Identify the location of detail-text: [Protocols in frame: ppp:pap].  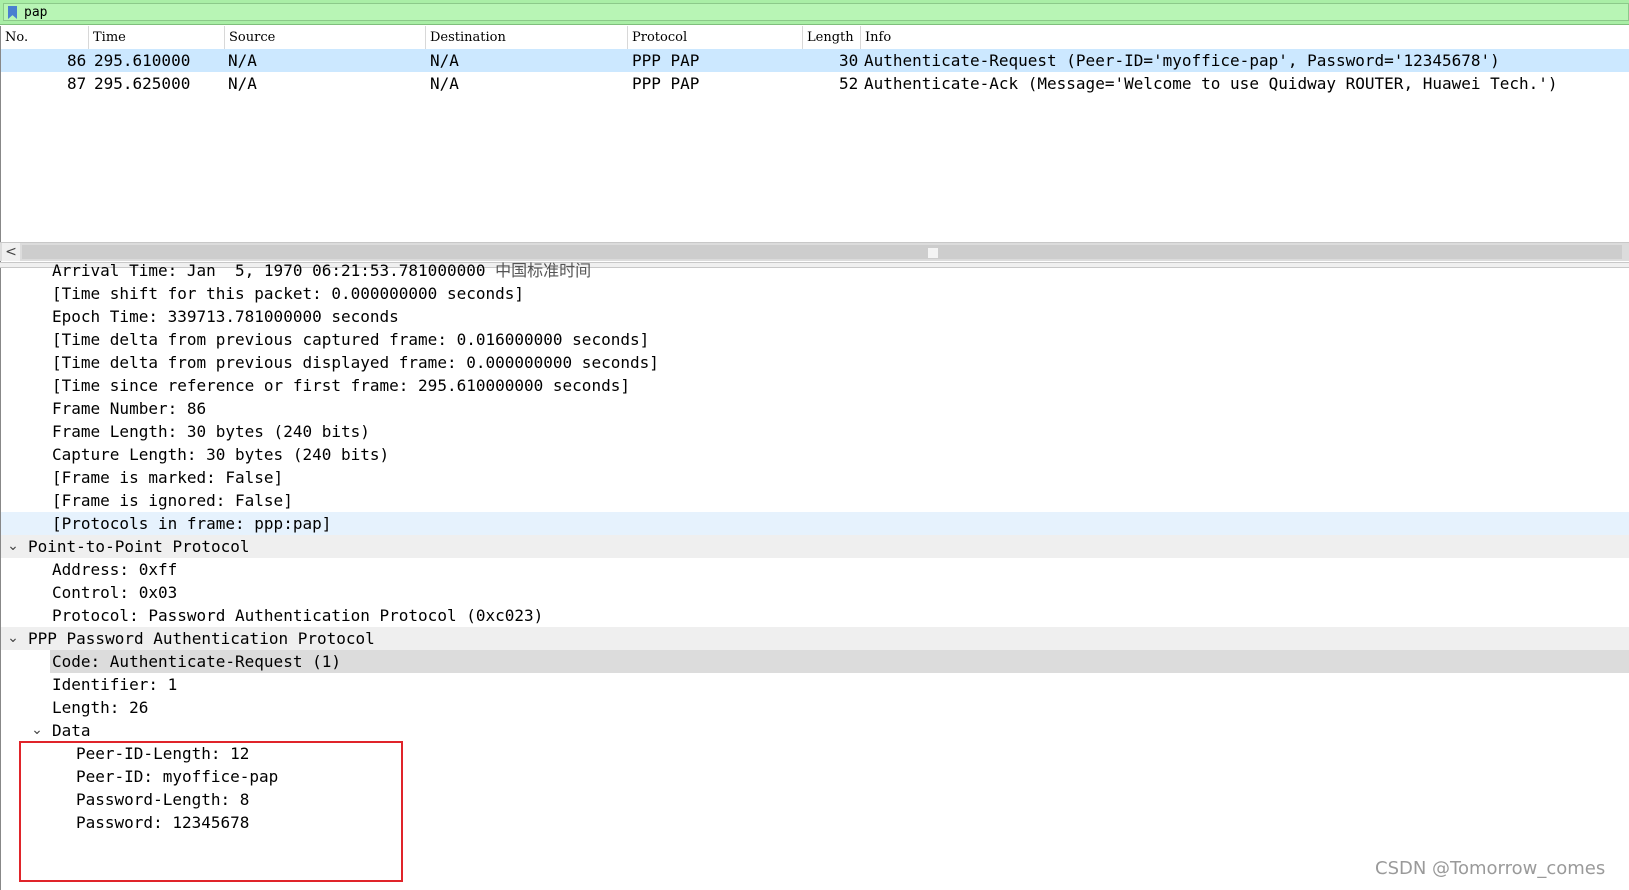
(192, 523).